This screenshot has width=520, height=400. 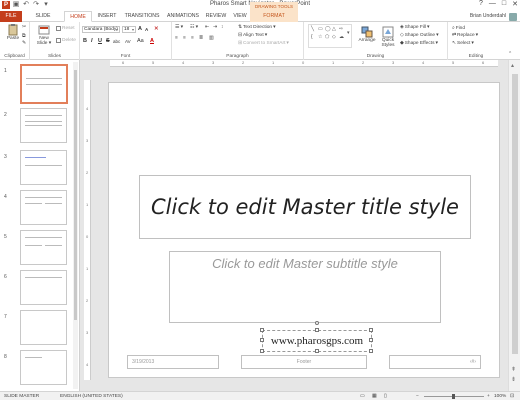 I want to click on shapes-more-icon: ▾, so click(x=348, y=33).